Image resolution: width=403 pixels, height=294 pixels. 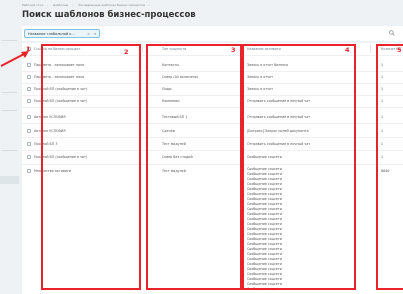 I want to click on chevron-down-icon: ▾, so click(x=95, y=34).